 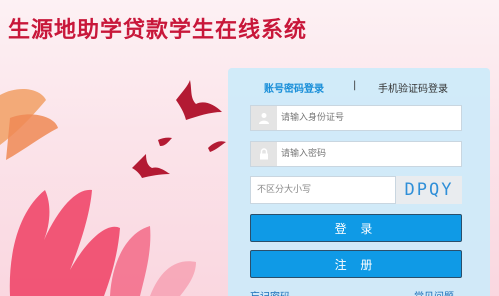 What do you see at coordinates (429, 190) in the screenshot?
I see `captcha-image: DPQY` at bounding box center [429, 190].